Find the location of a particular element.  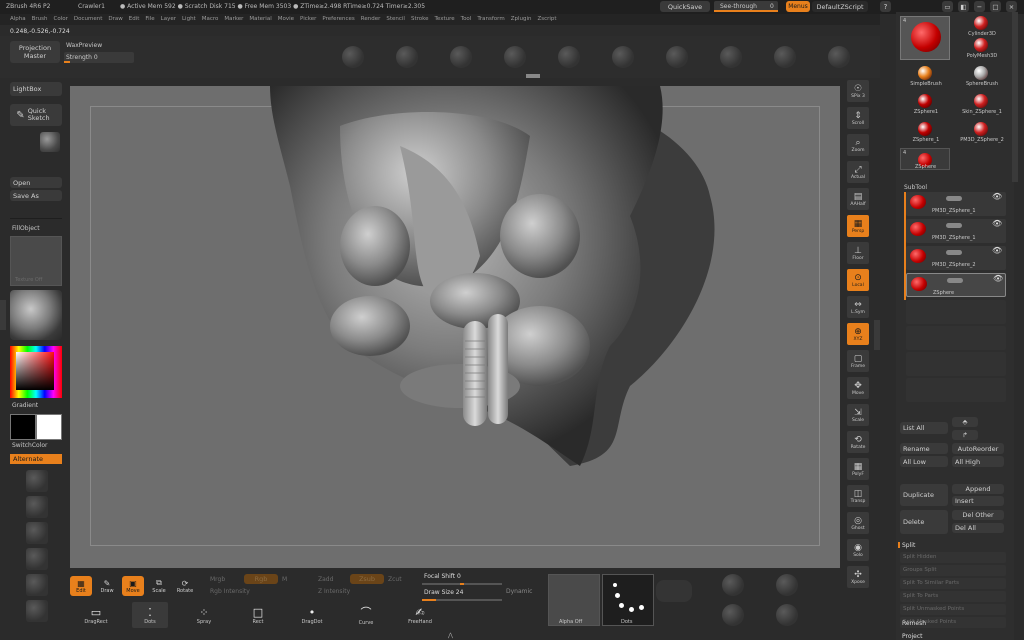

split-item: Split To Parts is located at coordinates (953, 596).